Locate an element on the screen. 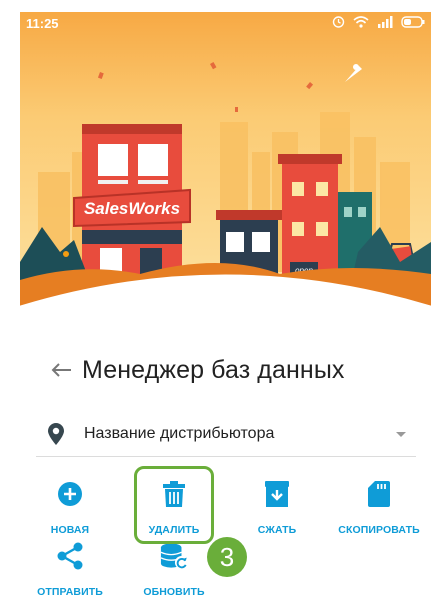 This screenshot has width=431, height=599. copy-button-label: СКОПИРОВАТЬ is located at coordinates (379, 530).